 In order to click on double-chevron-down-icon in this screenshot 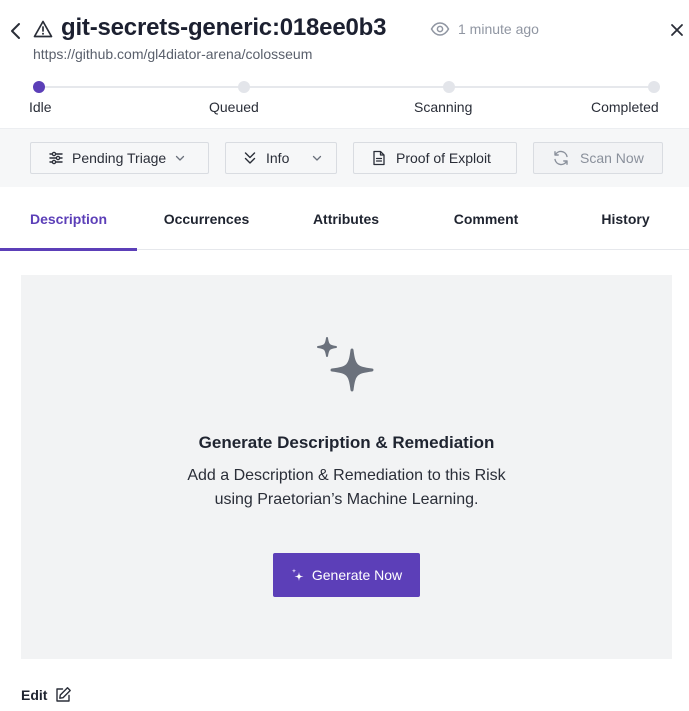, I will do `click(250, 158)`.